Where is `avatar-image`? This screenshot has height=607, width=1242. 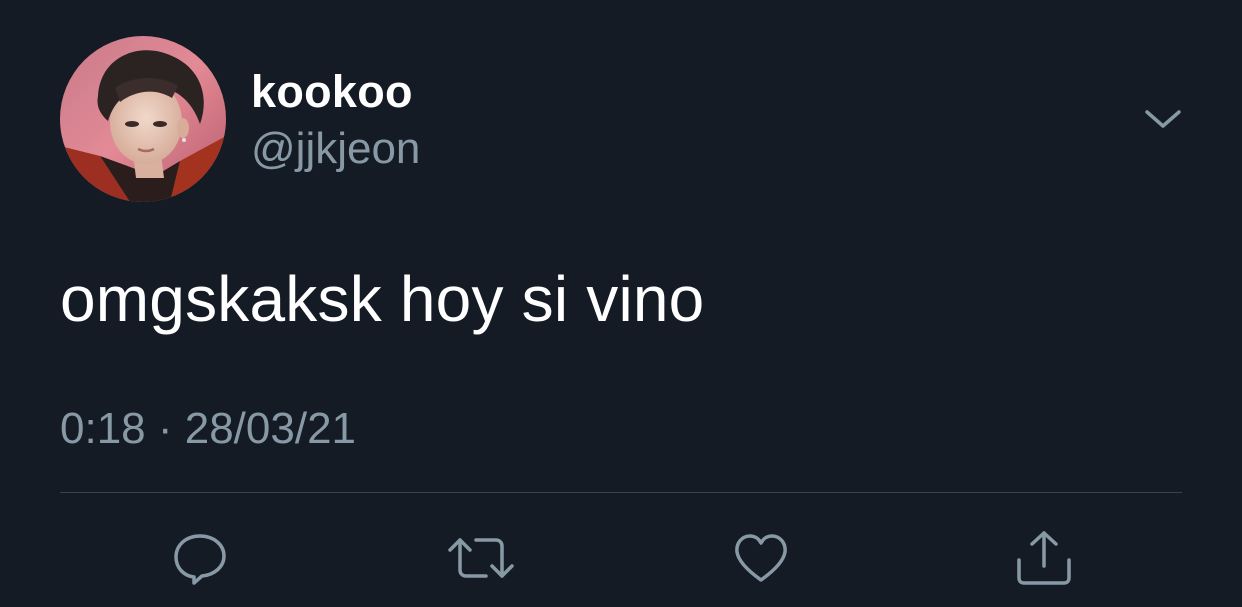 avatar-image is located at coordinates (143, 119).